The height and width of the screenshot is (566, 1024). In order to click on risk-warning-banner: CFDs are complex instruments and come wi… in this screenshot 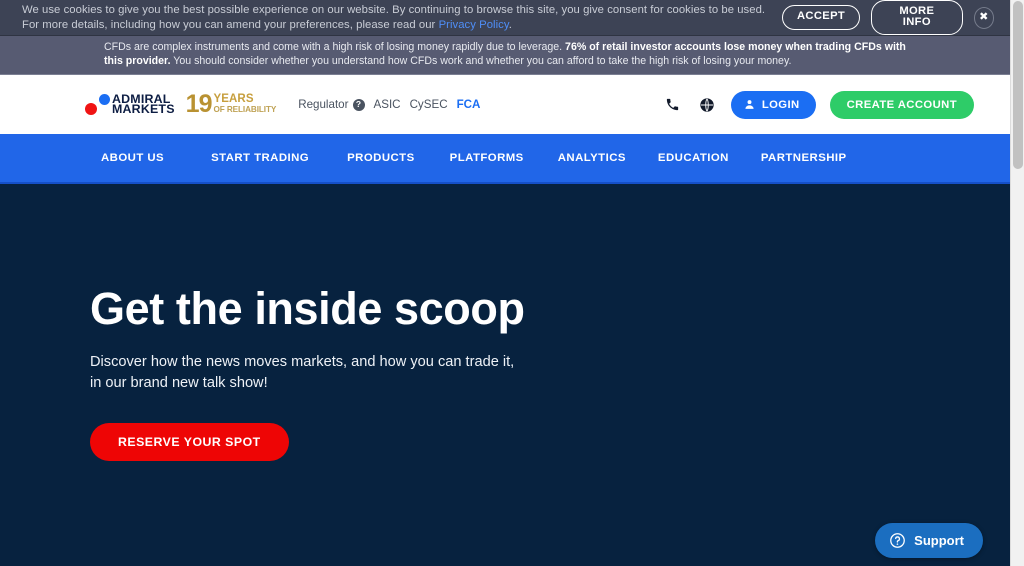, I will do `click(505, 55)`.